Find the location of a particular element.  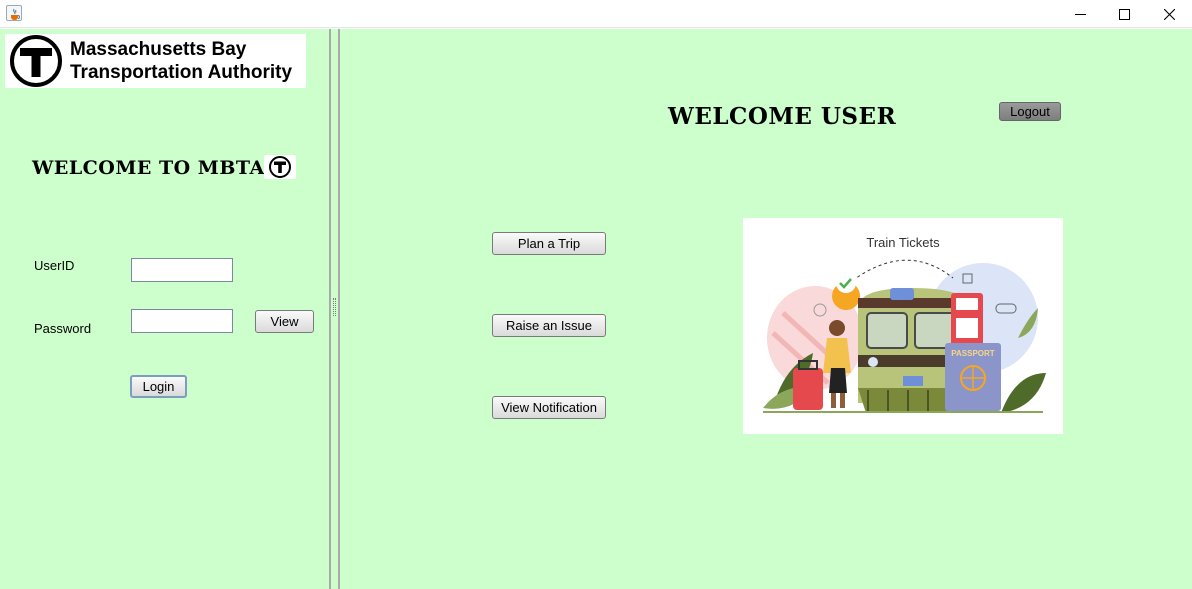

passport-label: PASSPORT is located at coordinates (973, 353).